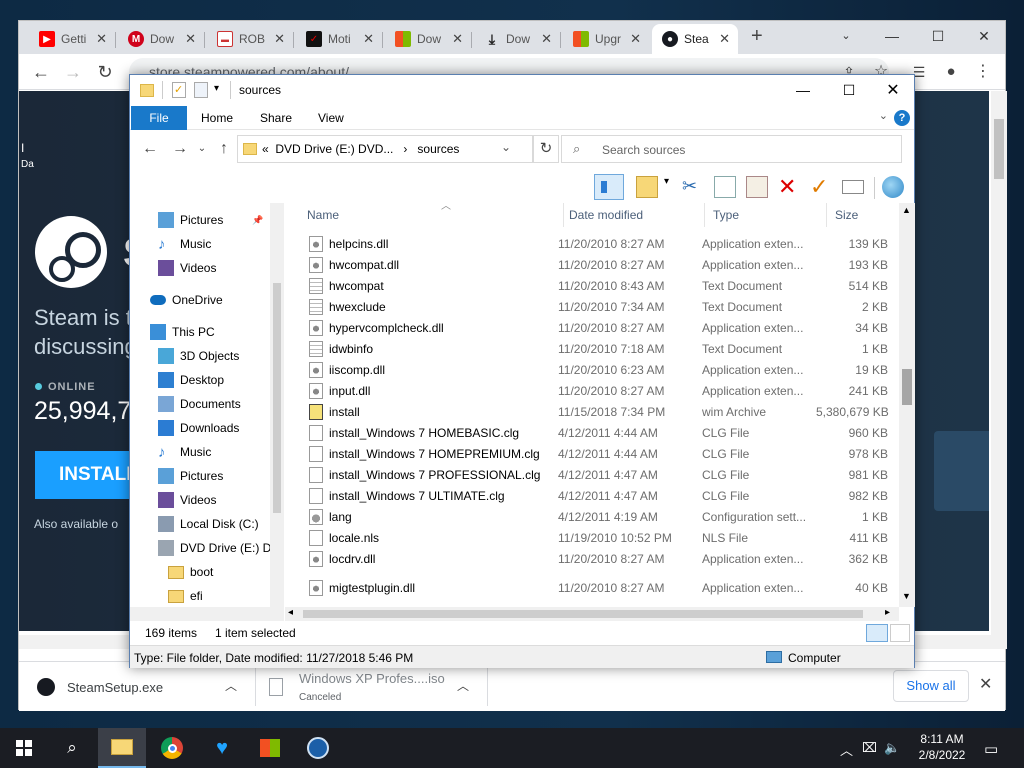 The width and height of the screenshot is (1024, 768). I want to click on minimize-button: —, so click(803, 90).